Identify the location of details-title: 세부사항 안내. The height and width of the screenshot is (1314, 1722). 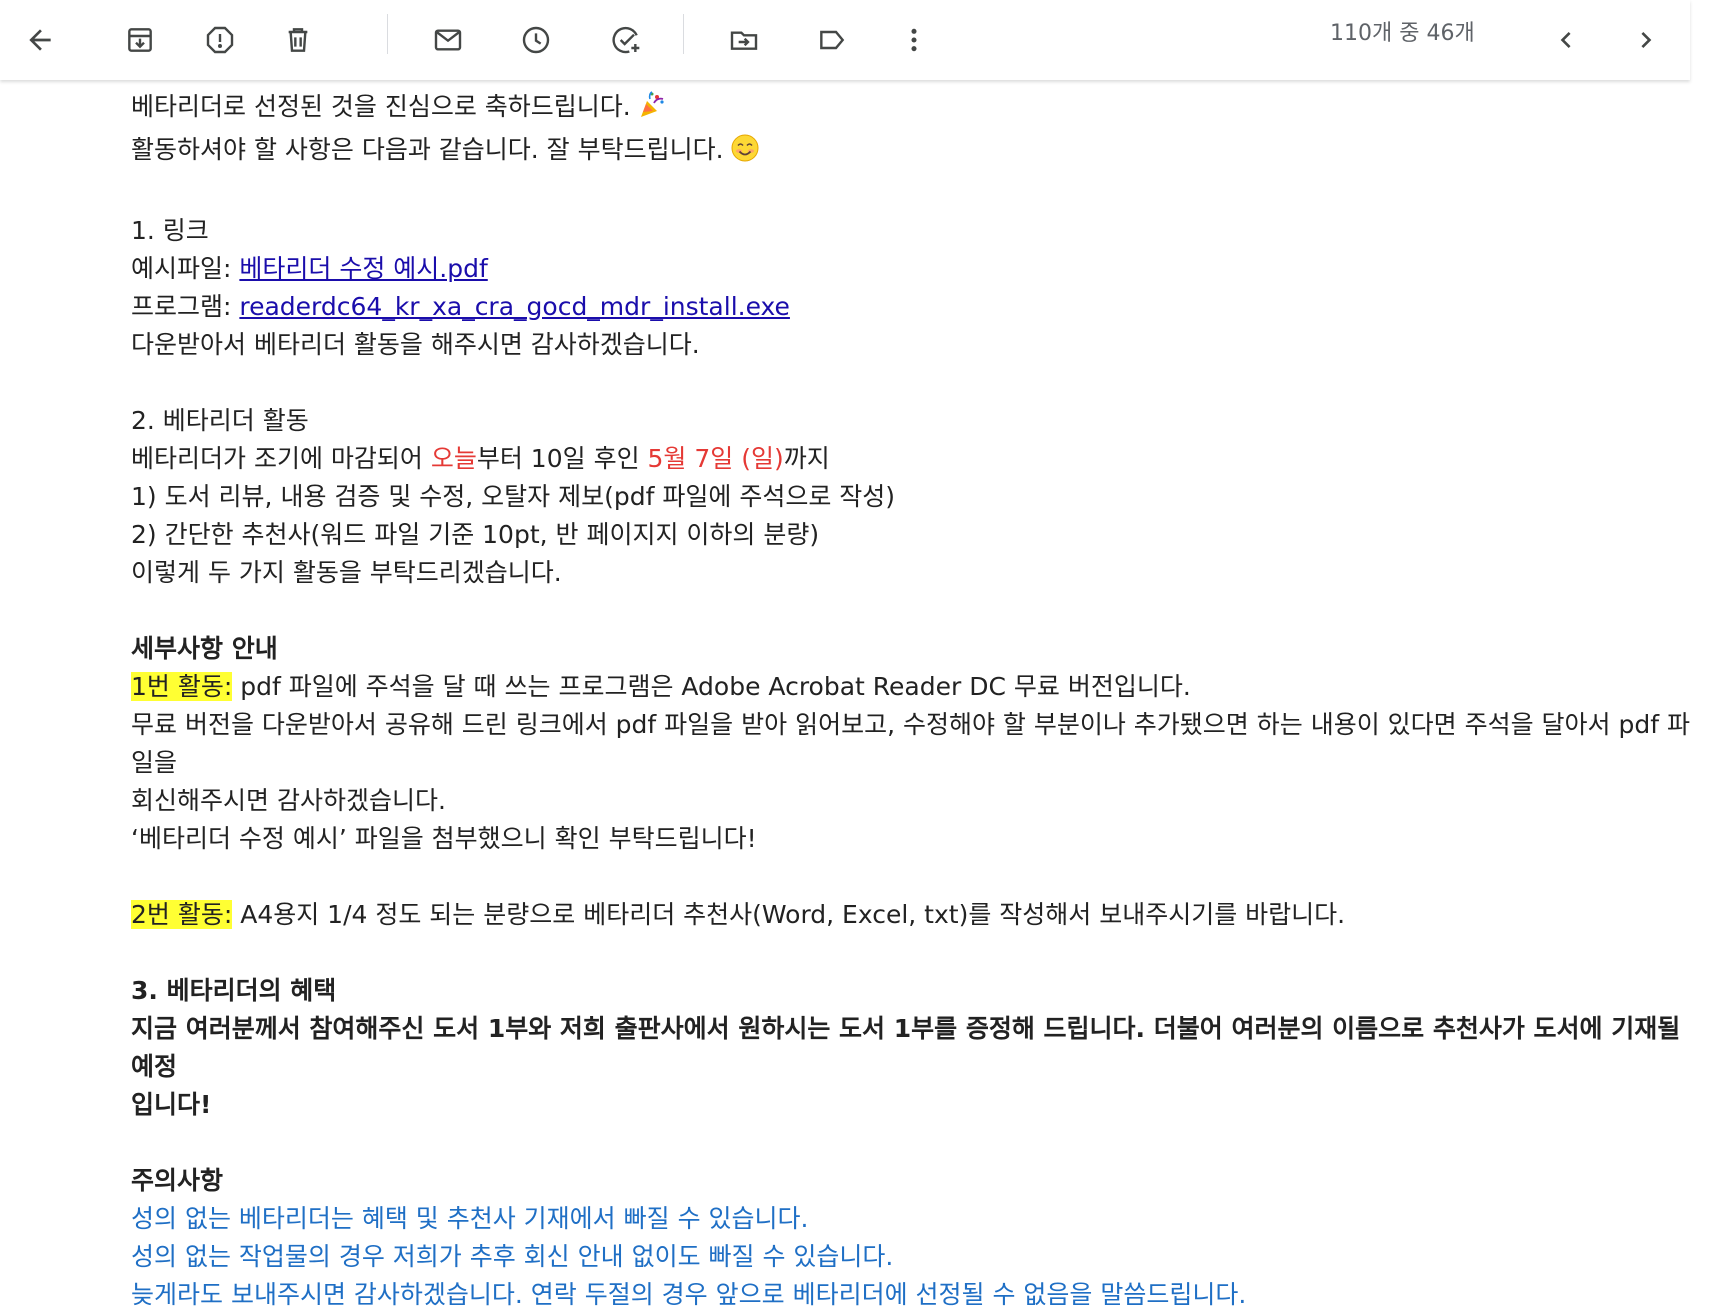
(204, 648).